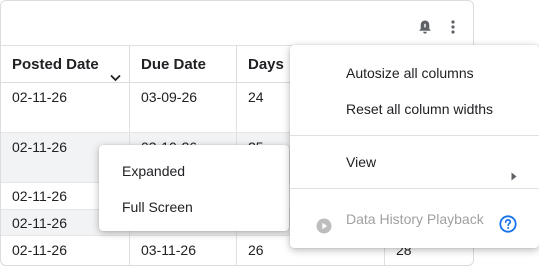 This screenshot has height=266, width=539. Describe the element at coordinates (183, 107) in the screenshot. I see `cell-due-date: 03-09-26` at that location.